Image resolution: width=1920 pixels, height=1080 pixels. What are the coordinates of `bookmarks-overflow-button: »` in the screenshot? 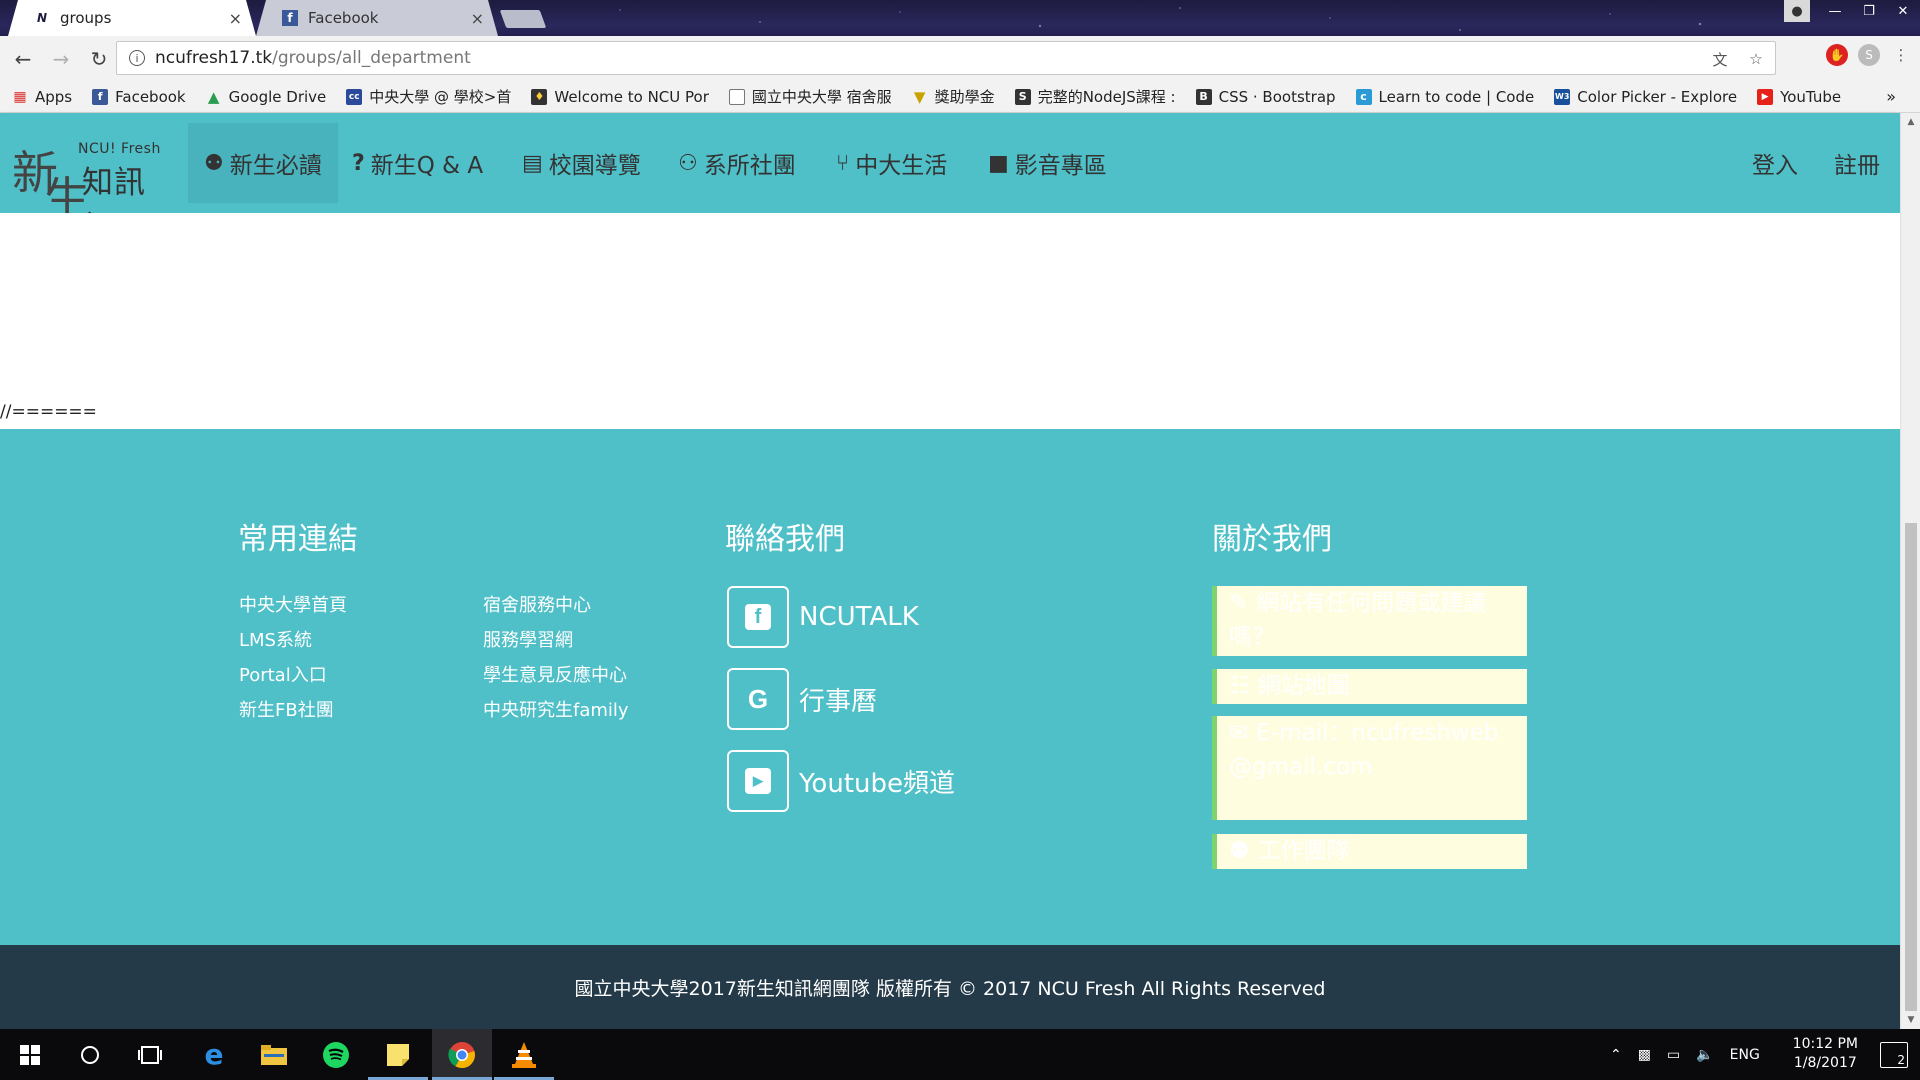 It's located at (1891, 96).